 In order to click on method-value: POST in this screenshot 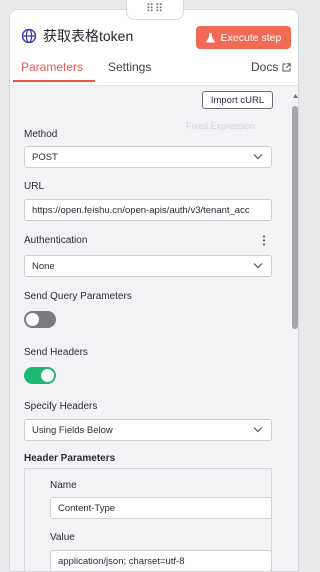, I will do `click(45, 157)`.